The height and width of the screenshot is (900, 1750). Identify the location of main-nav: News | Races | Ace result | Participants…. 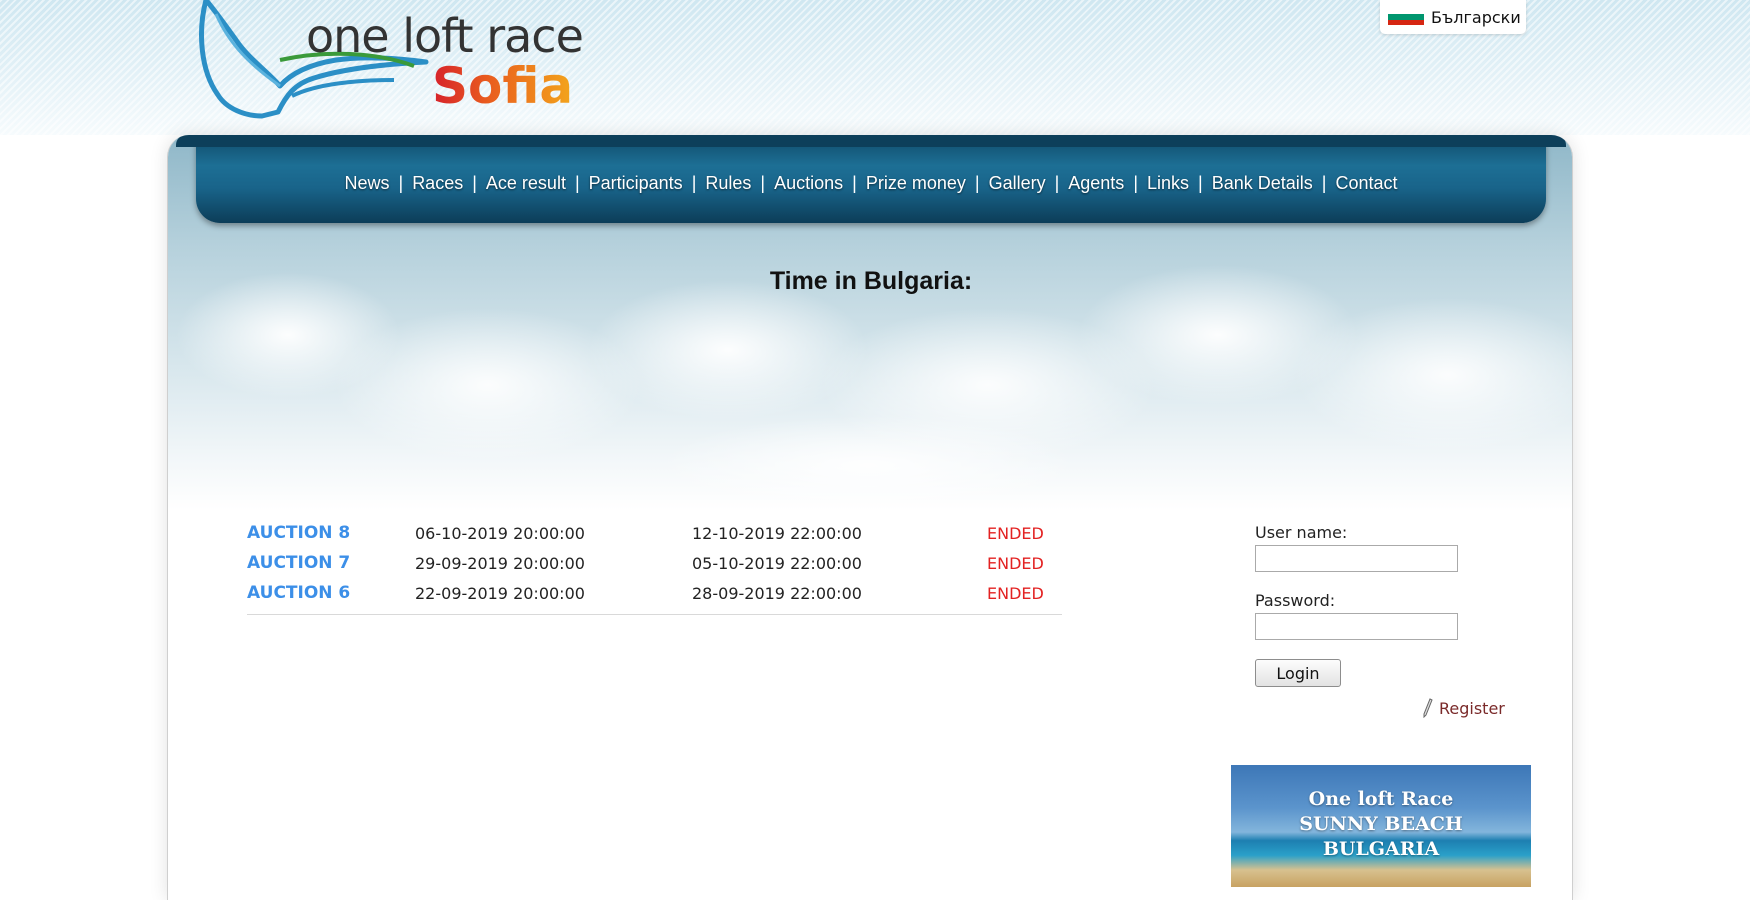
(871, 183).